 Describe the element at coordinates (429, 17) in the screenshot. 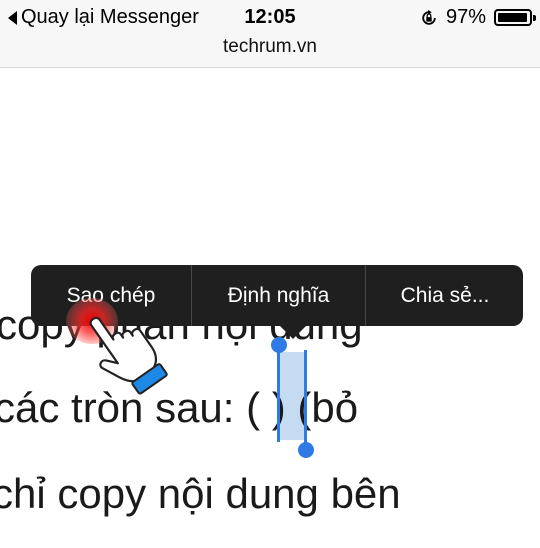

I see `rotation-lock-icon` at that location.